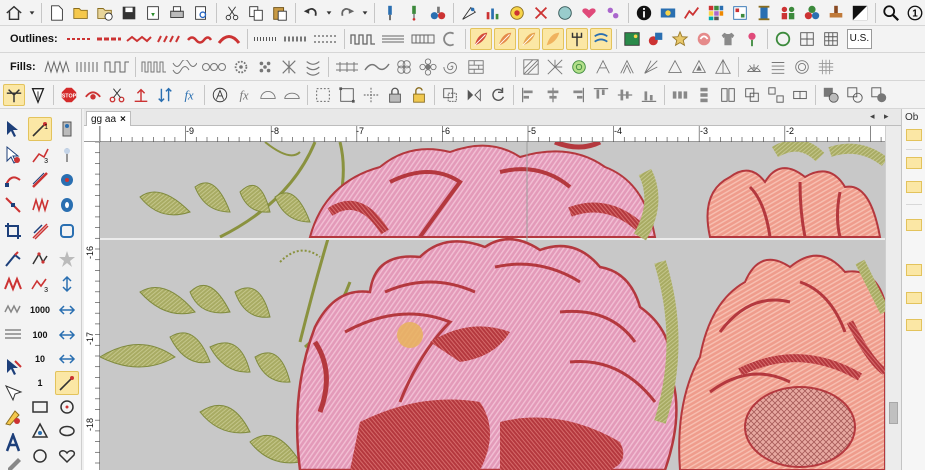  What do you see at coordinates (241, 67) in the screenshot?
I see `fill-gear-icon` at bounding box center [241, 67].